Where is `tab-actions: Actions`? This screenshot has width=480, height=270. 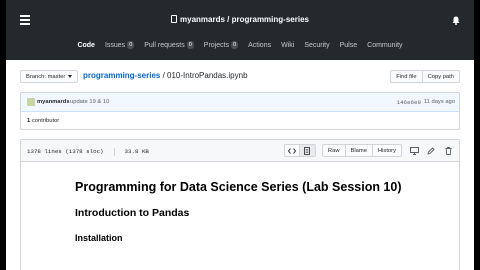
tab-actions: Actions is located at coordinates (259, 45).